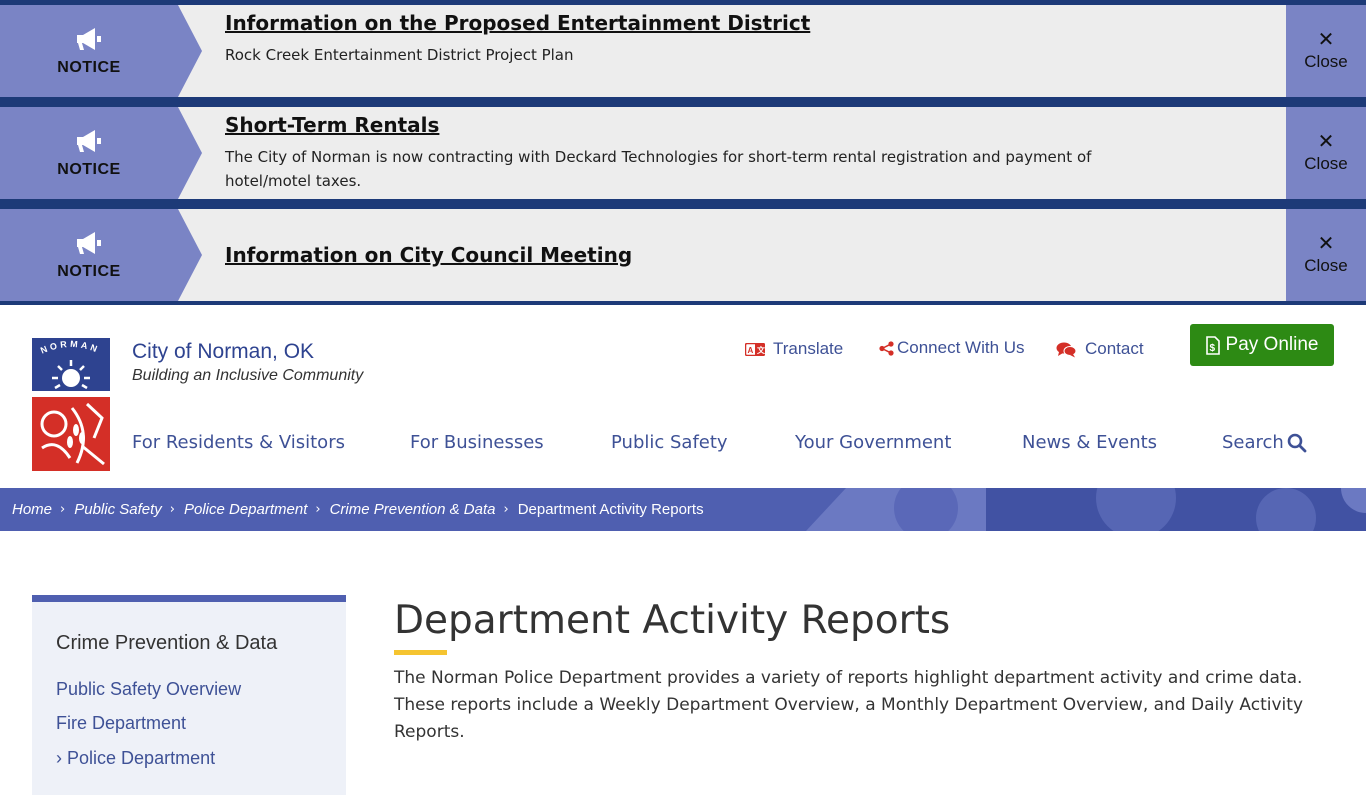 Image resolution: width=1366 pixels, height=795 pixels. Describe the element at coordinates (669, 442) in the screenshot. I see `nav-item-public-safety: Public Safety` at that location.